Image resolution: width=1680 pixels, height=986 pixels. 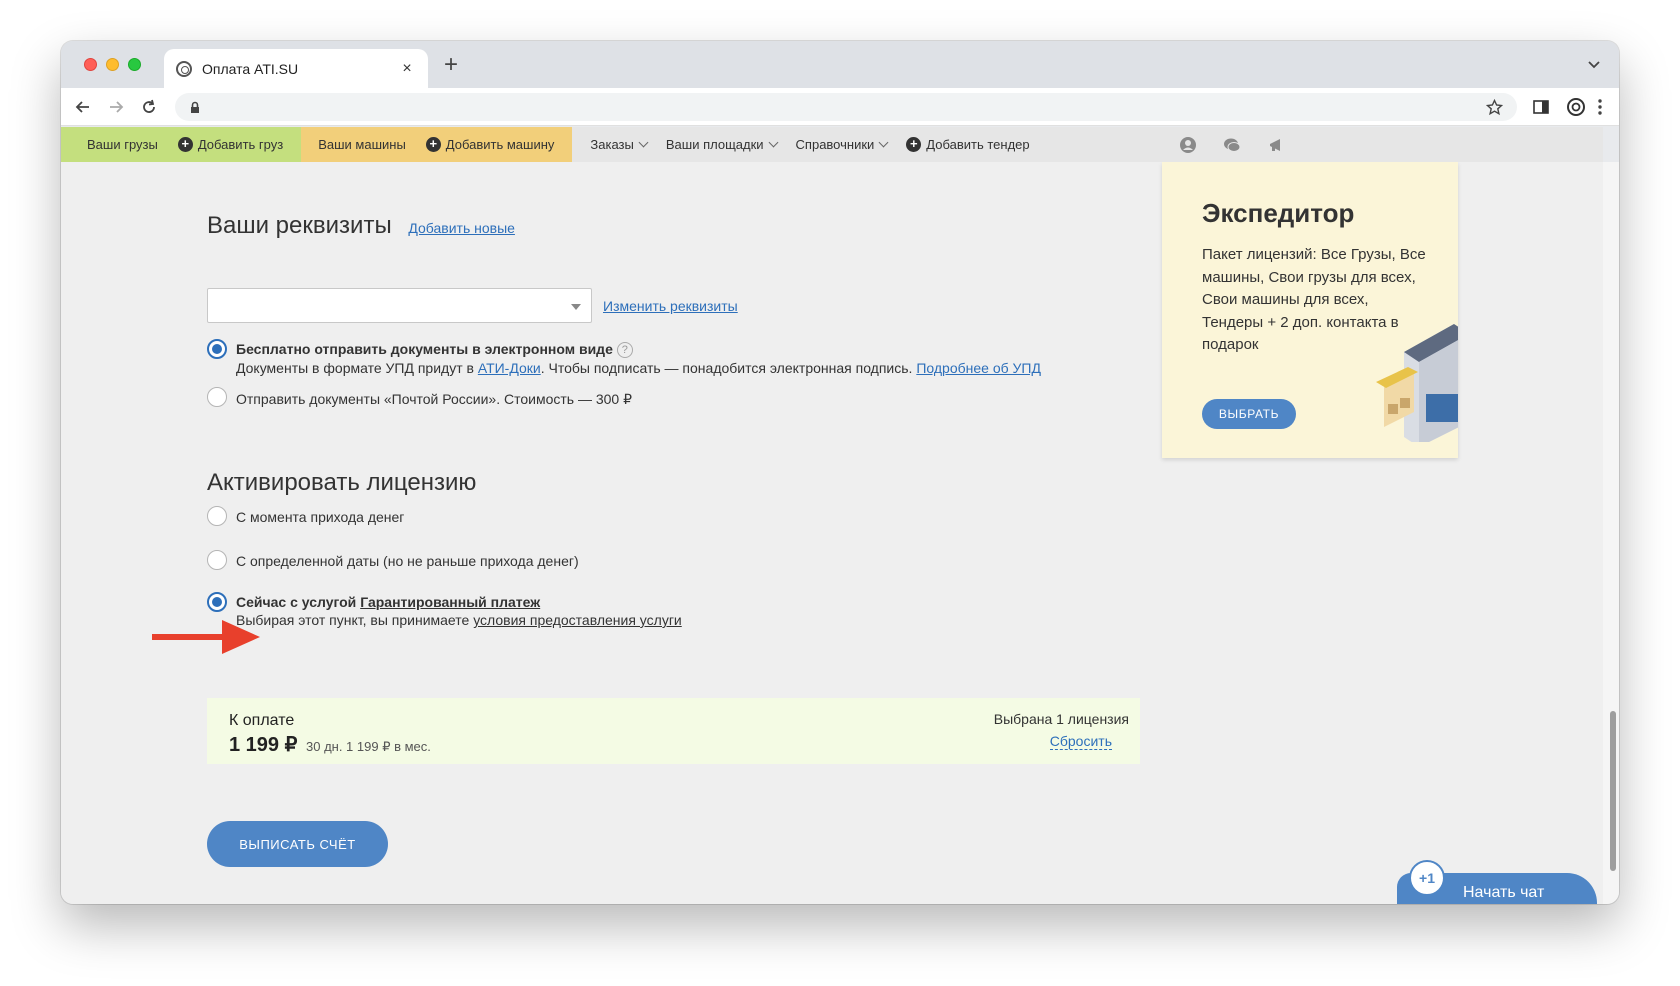 What do you see at coordinates (206, 637) in the screenshot?
I see `red-annotation-arrow-icon` at bounding box center [206, 637].